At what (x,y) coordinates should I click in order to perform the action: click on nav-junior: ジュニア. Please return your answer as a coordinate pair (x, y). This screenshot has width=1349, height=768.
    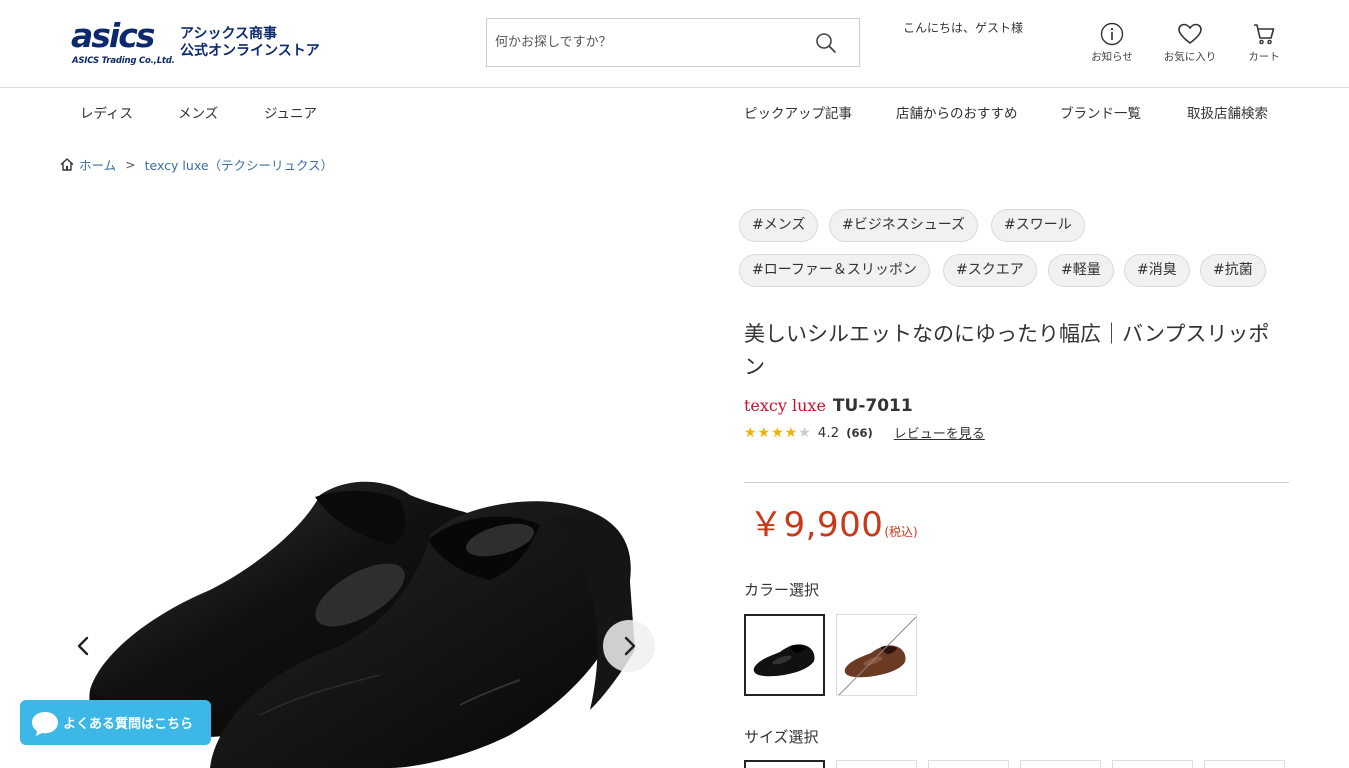
    Looking at the image, I should click on (290, 112).